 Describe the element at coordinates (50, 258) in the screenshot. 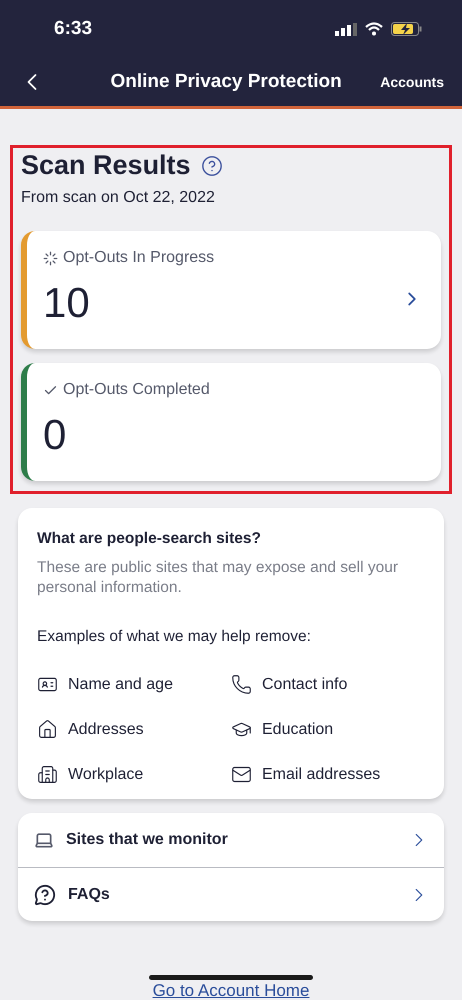

I see `spinner-icon` at that location.